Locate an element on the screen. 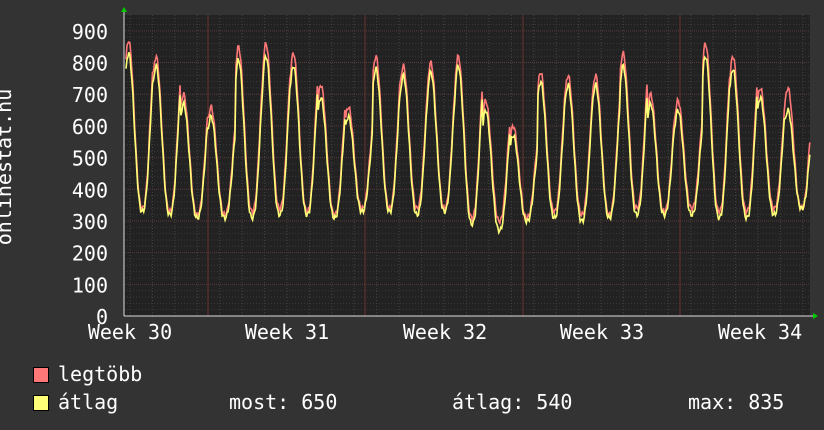  y-tick-label: 600 is located at coordinates (90, 127).